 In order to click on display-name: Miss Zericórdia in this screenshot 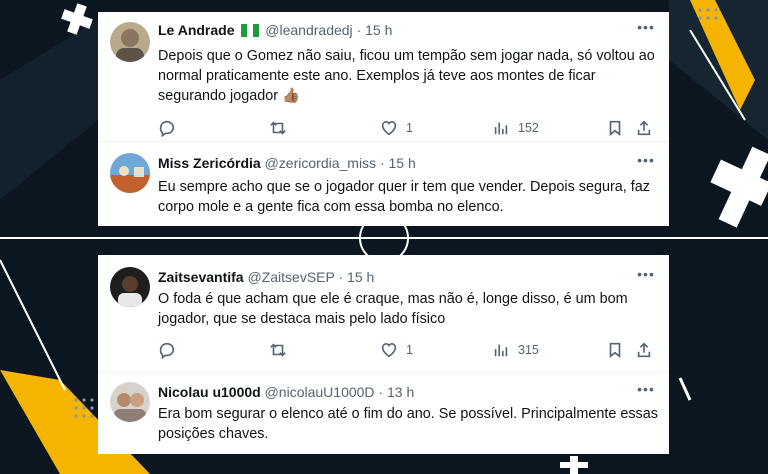, I will do `click(209, 163)`.